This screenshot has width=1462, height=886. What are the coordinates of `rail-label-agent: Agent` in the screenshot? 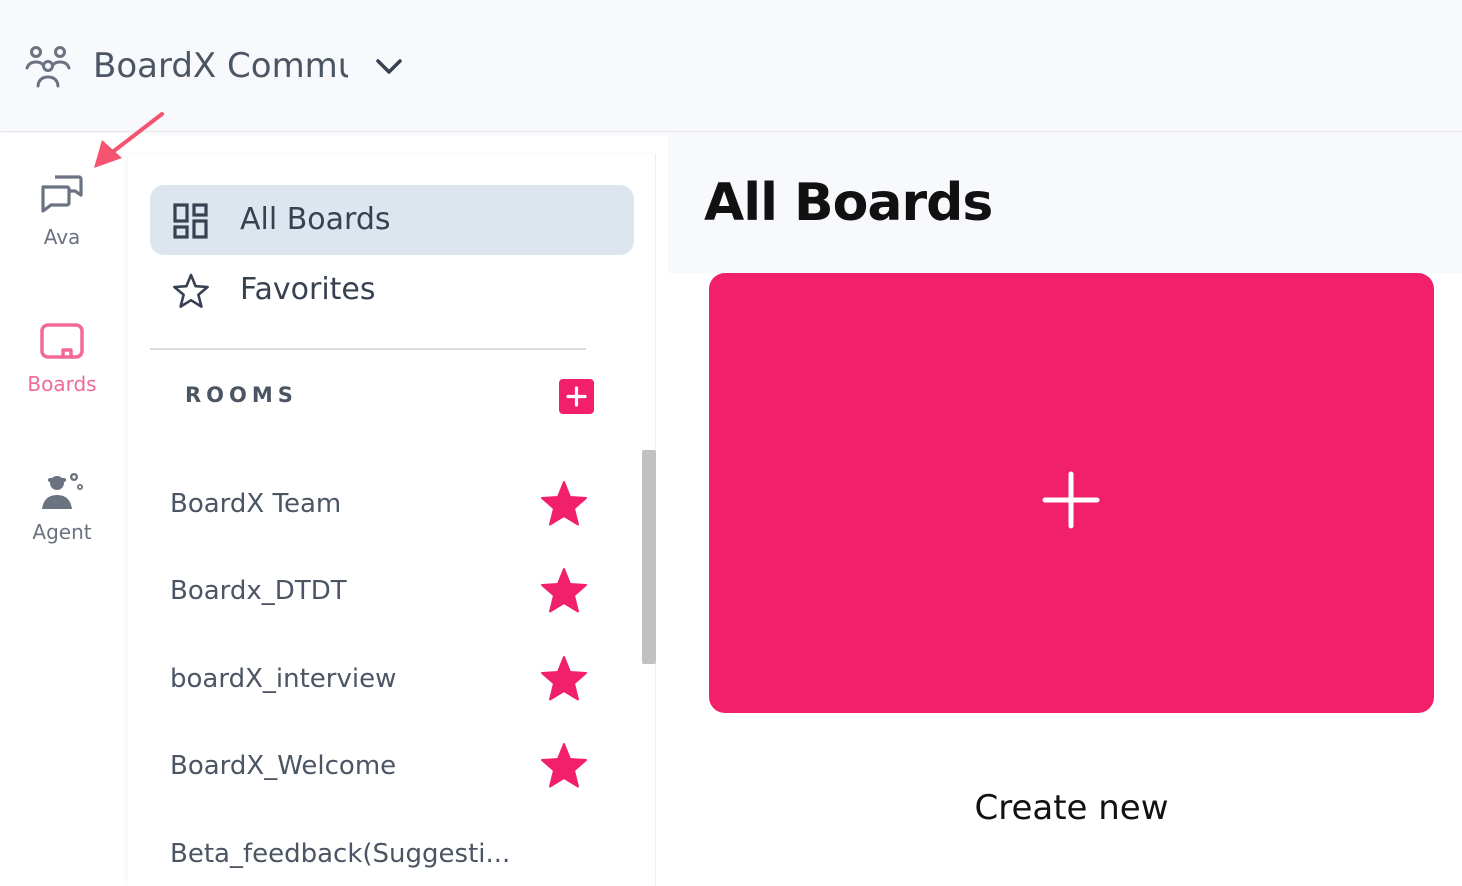 It's located at (62, 532).